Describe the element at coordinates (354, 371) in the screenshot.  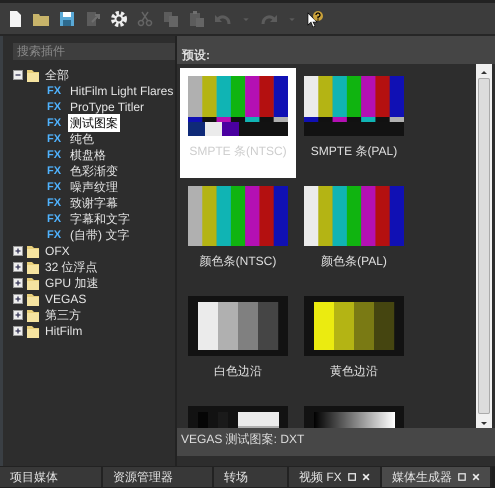
I see `preset-label: 黄色边沿` at that location.